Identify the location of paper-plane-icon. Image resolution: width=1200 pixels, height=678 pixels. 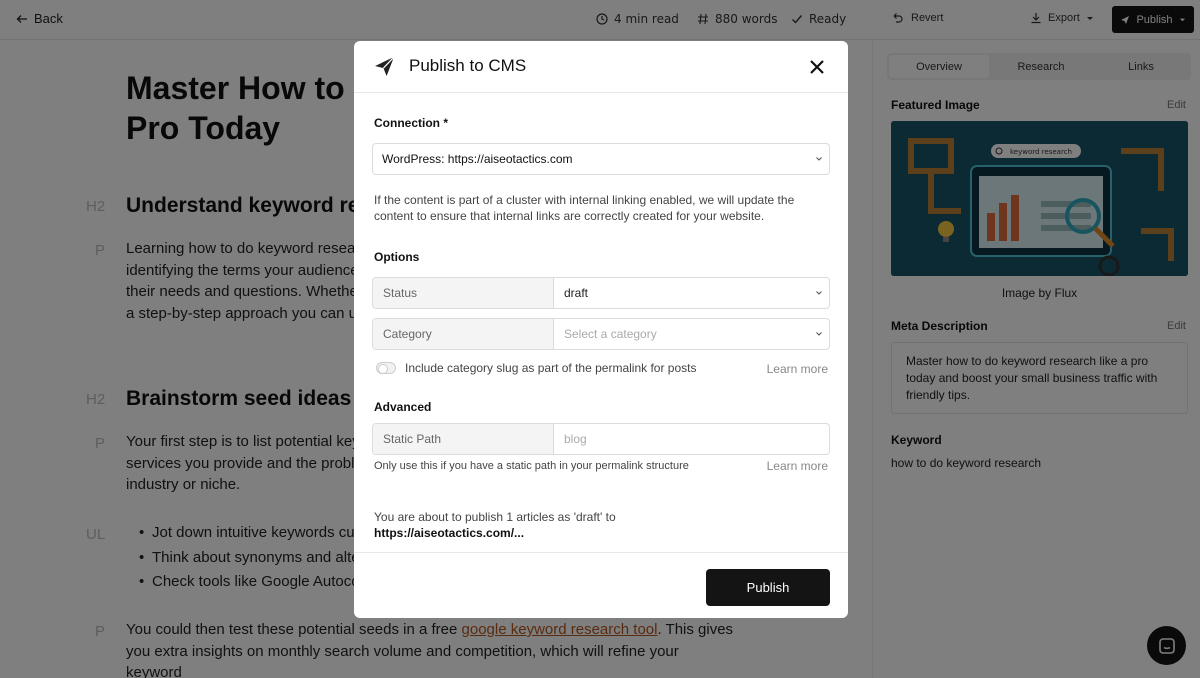
(385, 66).